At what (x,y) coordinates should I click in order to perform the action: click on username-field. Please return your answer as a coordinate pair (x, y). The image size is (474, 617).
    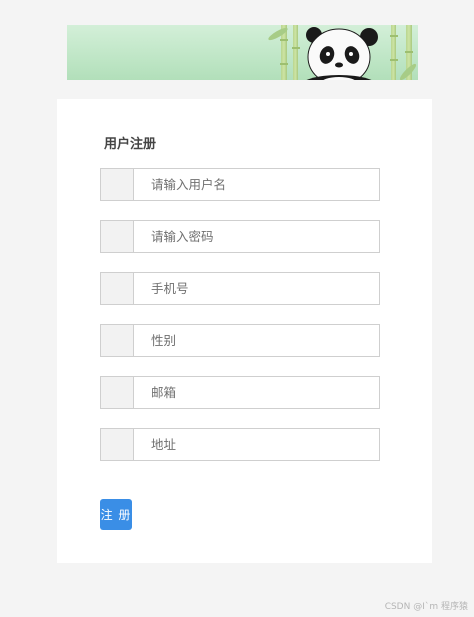
    Looking at the image, I should click on (240, 184).